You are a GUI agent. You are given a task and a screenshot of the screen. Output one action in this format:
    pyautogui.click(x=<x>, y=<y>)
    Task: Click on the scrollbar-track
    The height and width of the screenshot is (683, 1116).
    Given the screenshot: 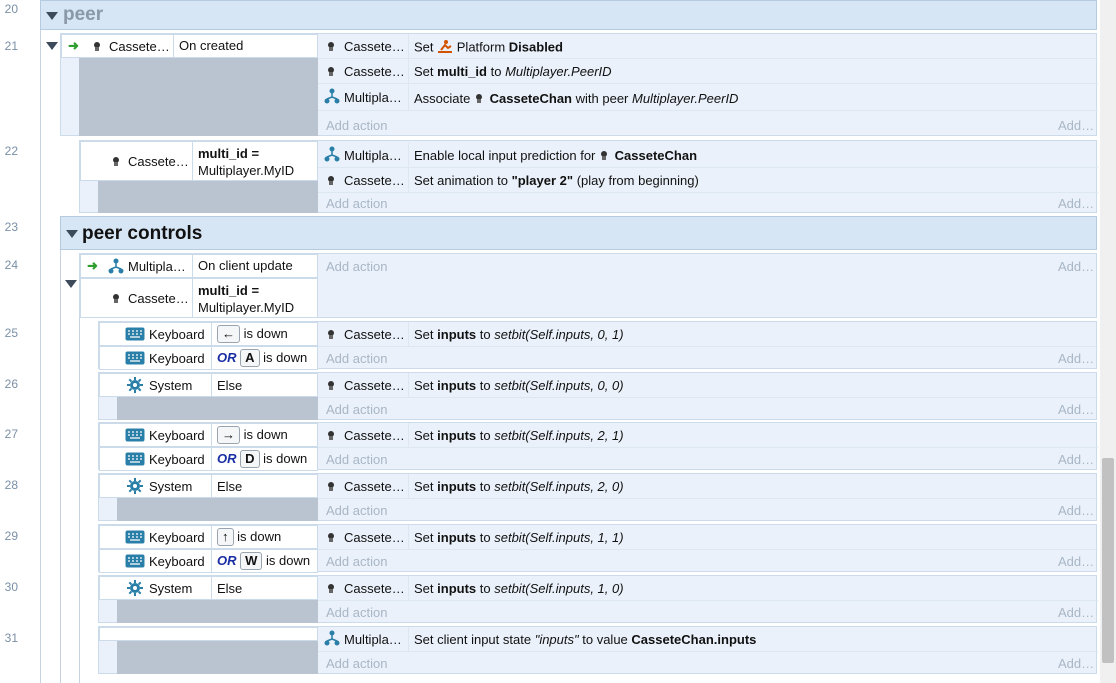 What is the action you would take?
    pyautogui.click(x=1108, y=341)
    